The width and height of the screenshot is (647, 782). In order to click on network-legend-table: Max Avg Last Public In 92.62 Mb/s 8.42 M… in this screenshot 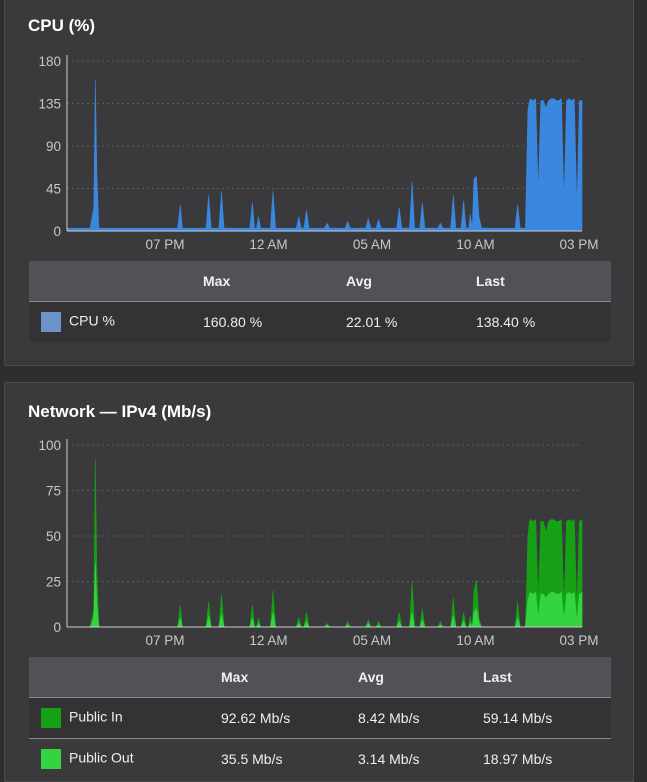, I will do `click(320, 718)`.